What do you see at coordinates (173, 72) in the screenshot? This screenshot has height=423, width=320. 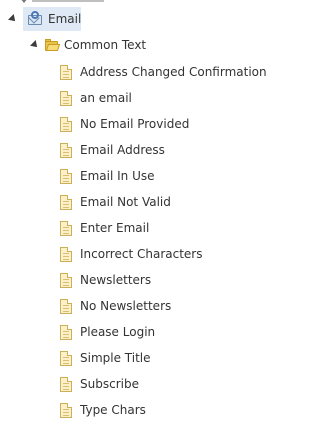 I see `tree-node-label: Address Changed Confirmation` at bounding box center [173, 72].